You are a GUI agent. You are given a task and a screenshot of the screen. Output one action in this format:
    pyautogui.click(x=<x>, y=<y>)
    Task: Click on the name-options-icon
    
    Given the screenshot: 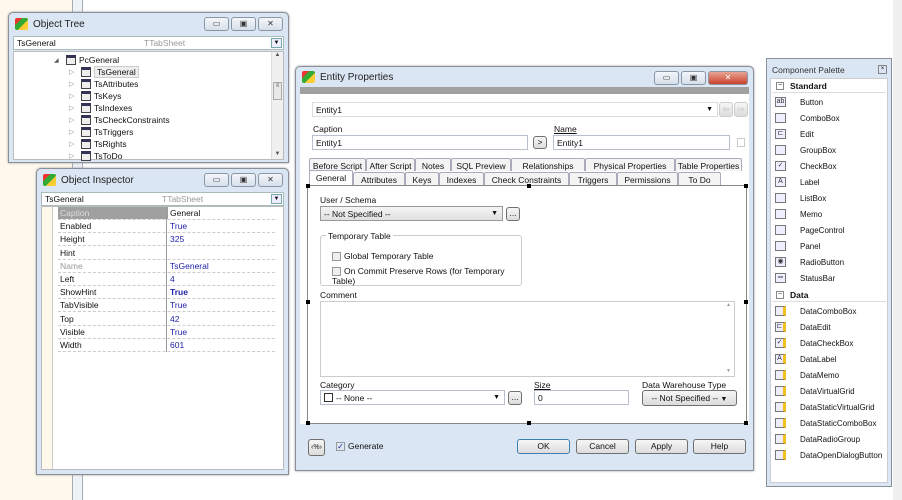 What is the action you would take?
    pyautogui.click(x=741, y=142)
    